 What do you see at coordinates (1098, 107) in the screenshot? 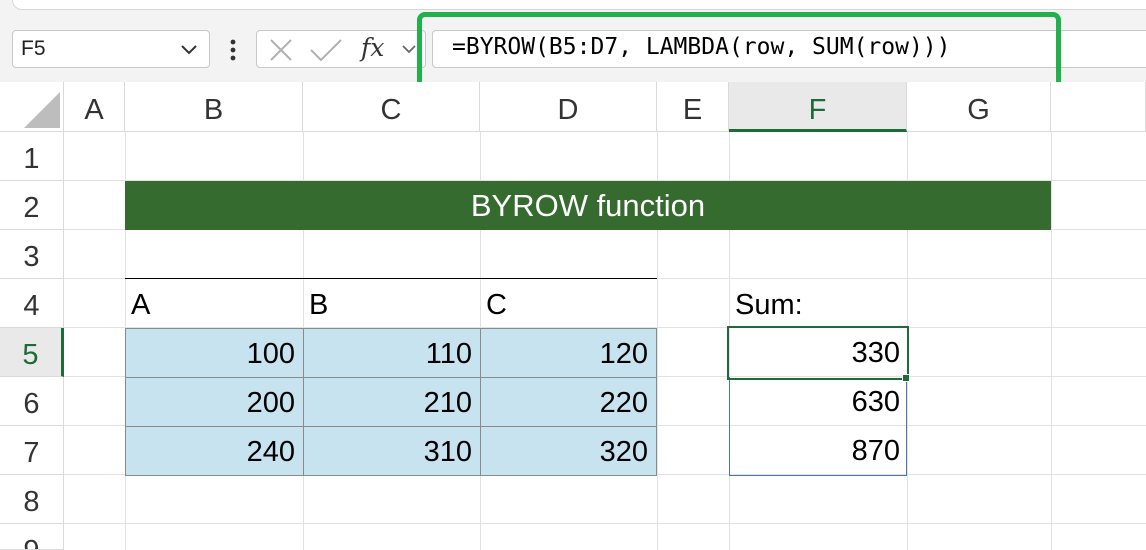
I see `column-header-h: H` at bounding box center [1098, 107].